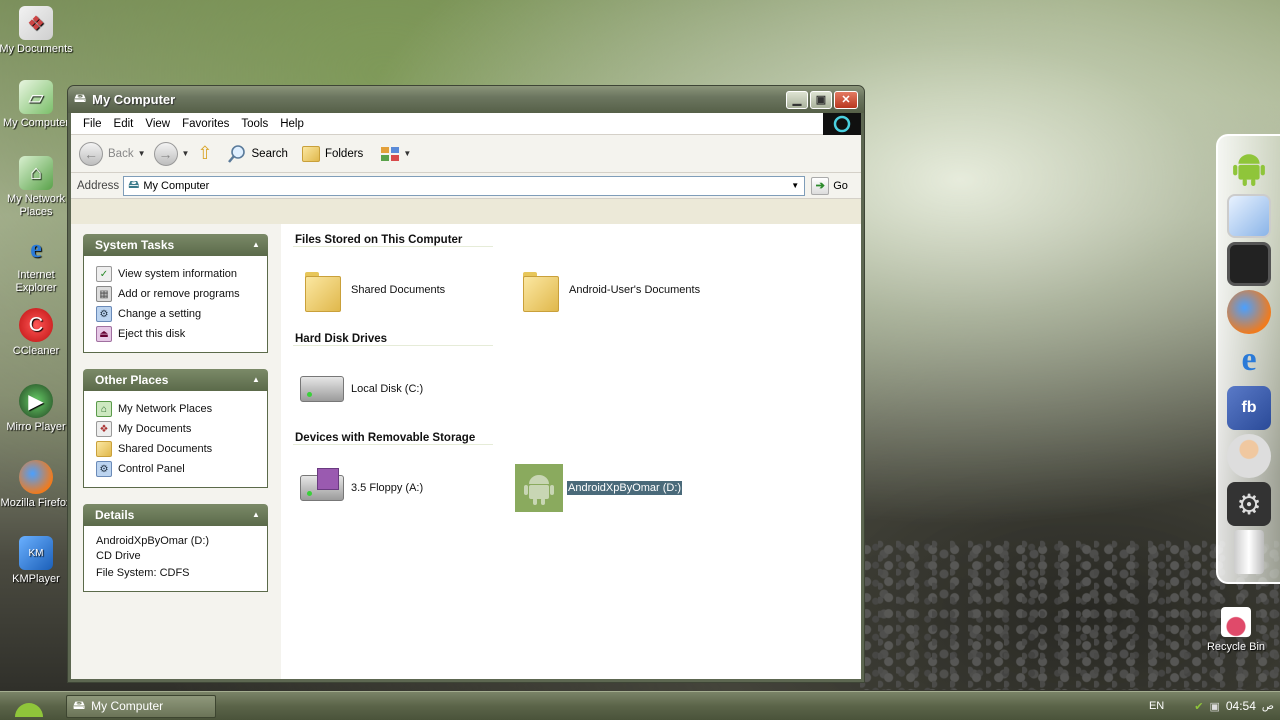 This screenshot has width=1280, height=720. What do you see at coordinates (1249, 216) in the screenshot?
I see `monitor-icon` at bounding box center [1249, 216].